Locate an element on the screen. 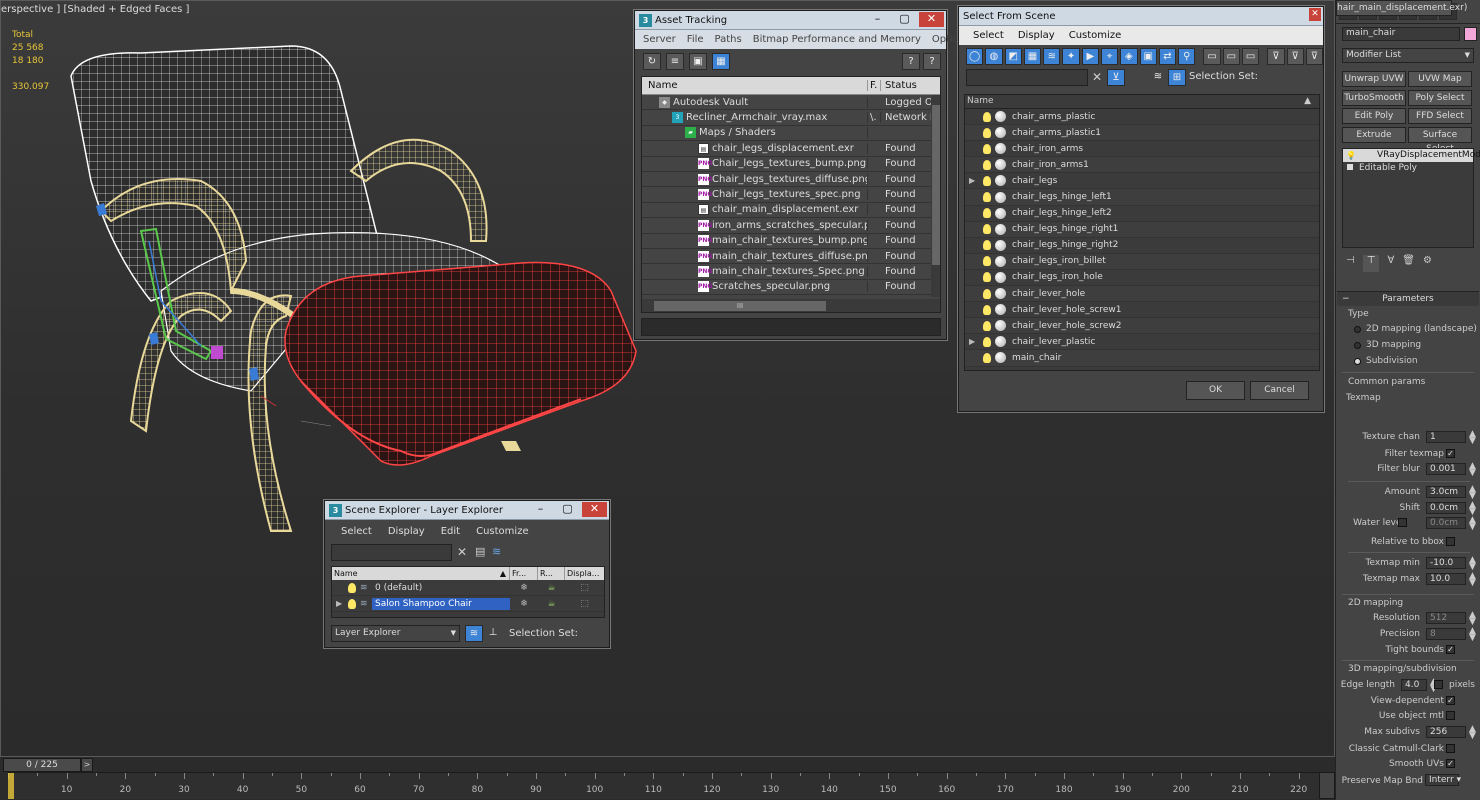 The height and width of the screenshot is (800, 1480). asset-row: ▰ Maps / Shaders is located at coordinates (791, 134).